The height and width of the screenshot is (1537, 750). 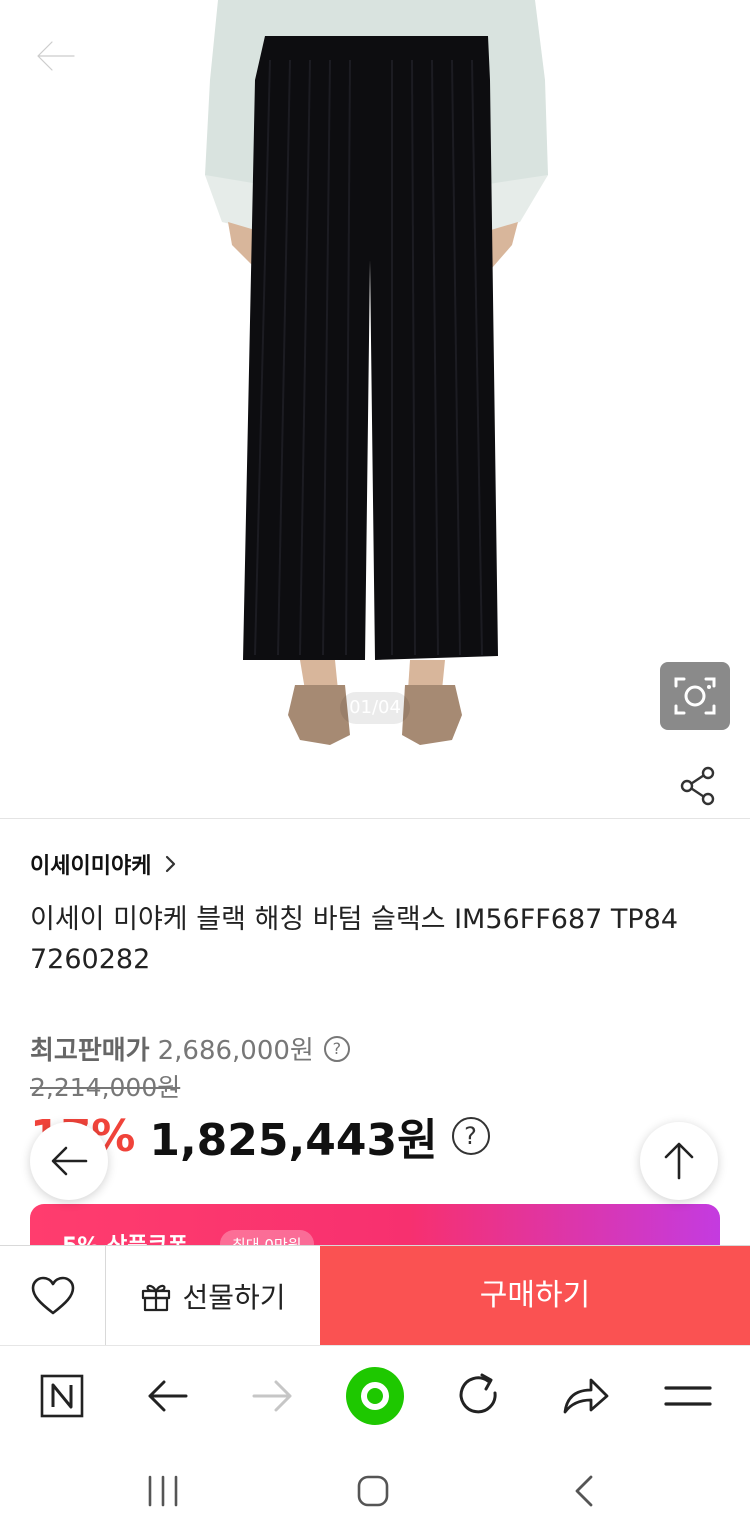 What do you see at coordinates (272, 1396) in the screenshot?
I see `browser-forward-icon` at bounding box center [272, 1396].